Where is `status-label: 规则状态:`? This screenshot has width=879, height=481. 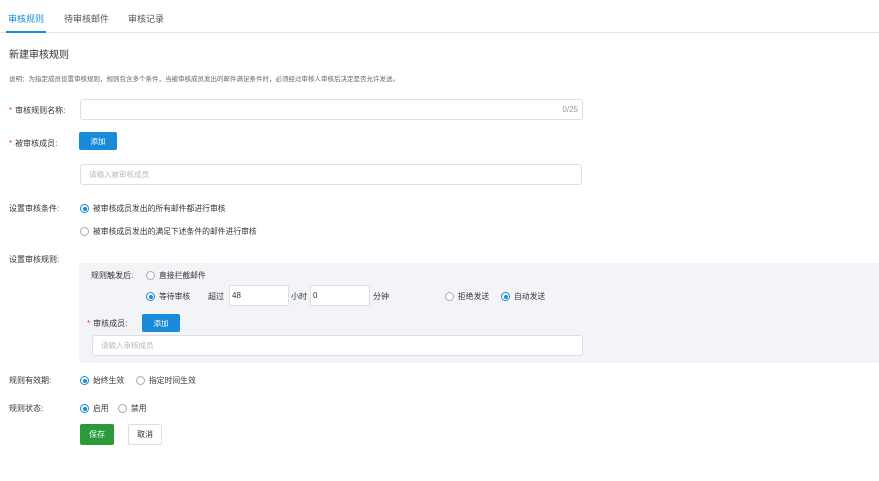 status-label: 规则状态: is located at coordinates (26, 408).